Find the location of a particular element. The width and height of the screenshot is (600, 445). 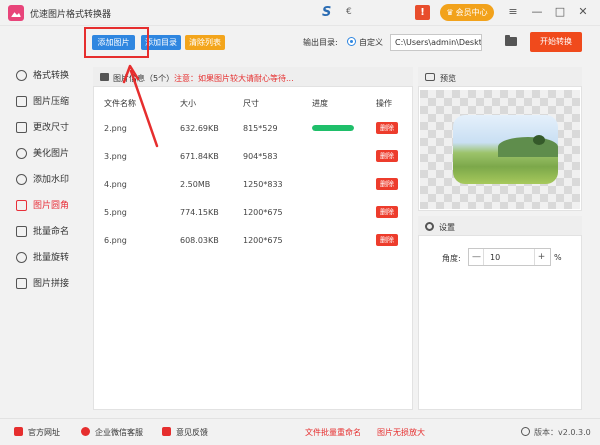

beautify-icon is located at coordinates (21, 153).